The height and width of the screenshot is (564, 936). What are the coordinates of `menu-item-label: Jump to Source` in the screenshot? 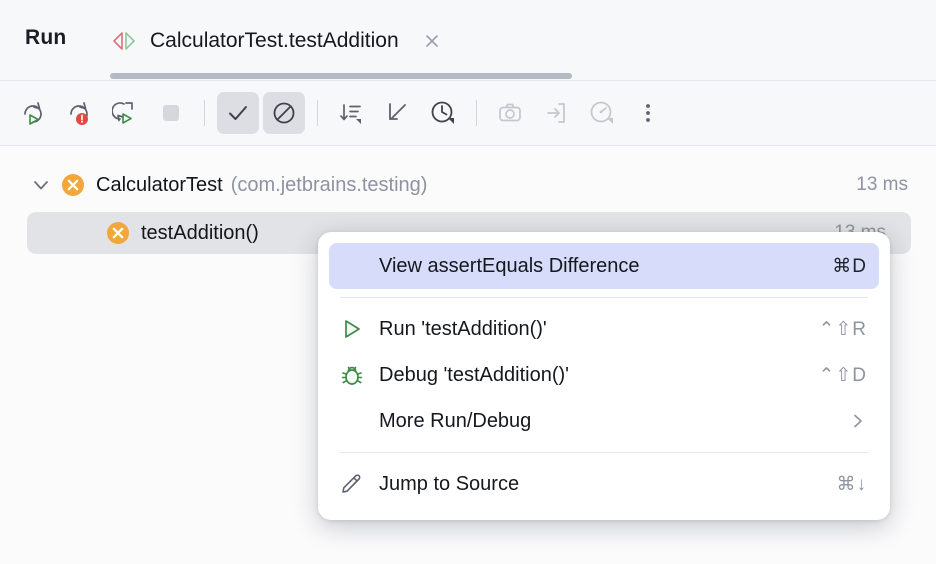 It's located at (449, 483).